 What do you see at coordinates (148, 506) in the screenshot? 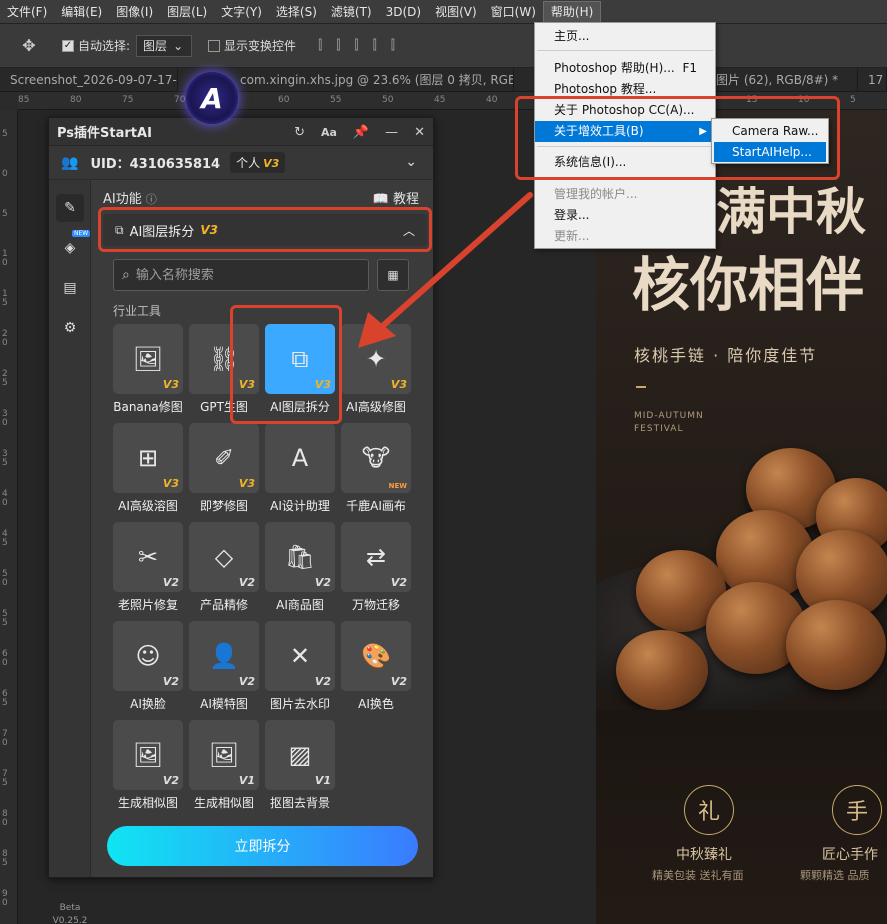
I see `tool-label: AI高级溶图` at bounding box center [148, 506].